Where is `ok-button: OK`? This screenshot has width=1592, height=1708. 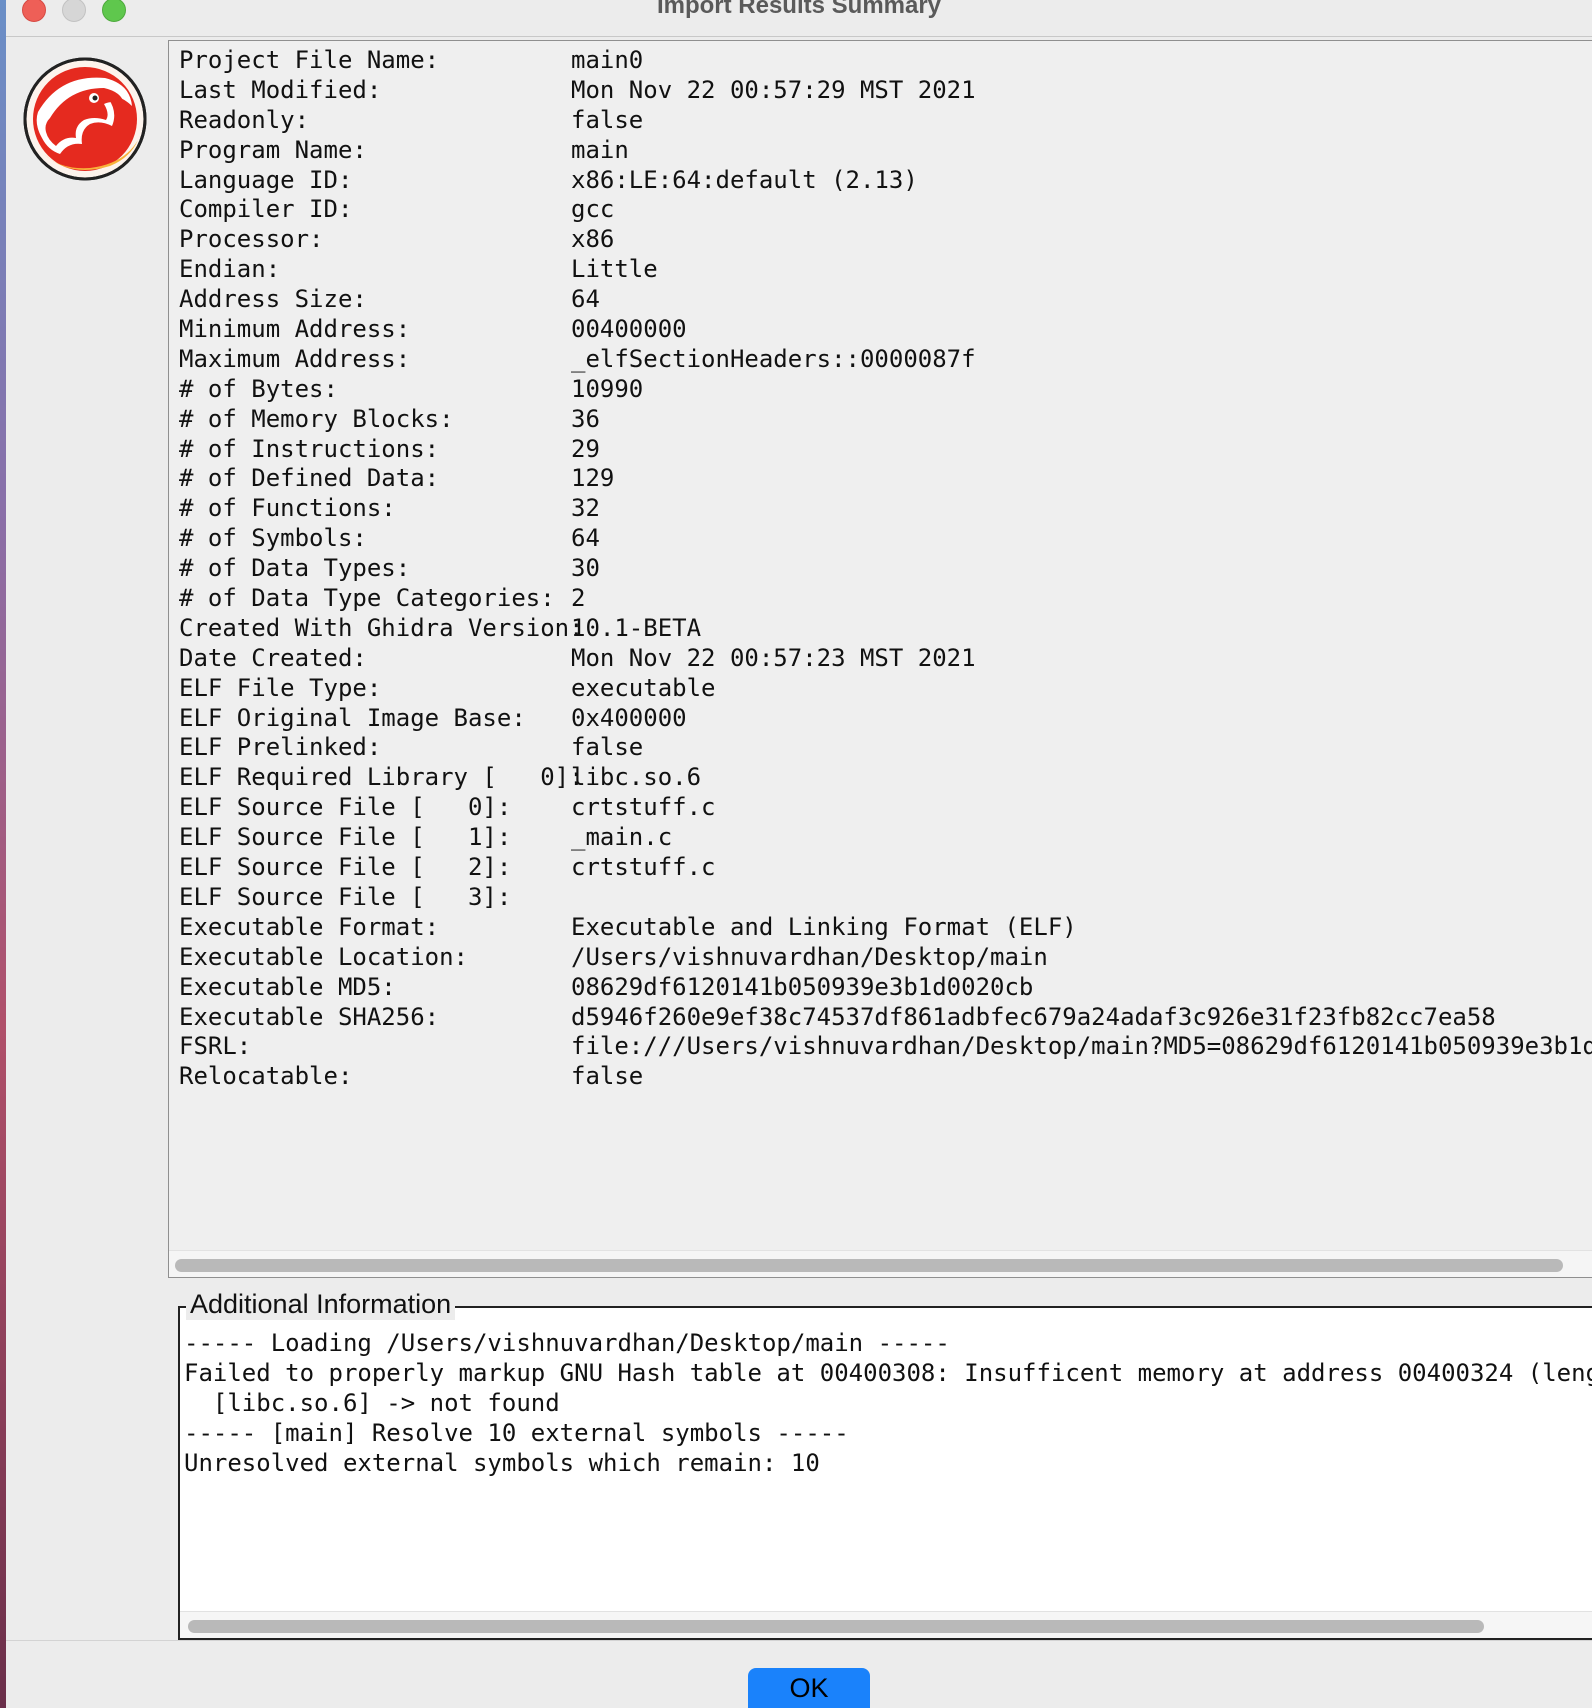
ok-button: OK is located at coordinates (809, 1688).